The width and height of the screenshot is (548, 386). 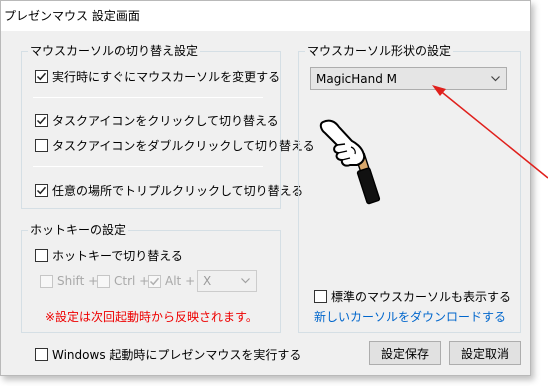 What do you see at coordinates (357, 78) in the screenshot?
I see `cursor-shape-value: MagicHand M` at bounding box center [357, 78].